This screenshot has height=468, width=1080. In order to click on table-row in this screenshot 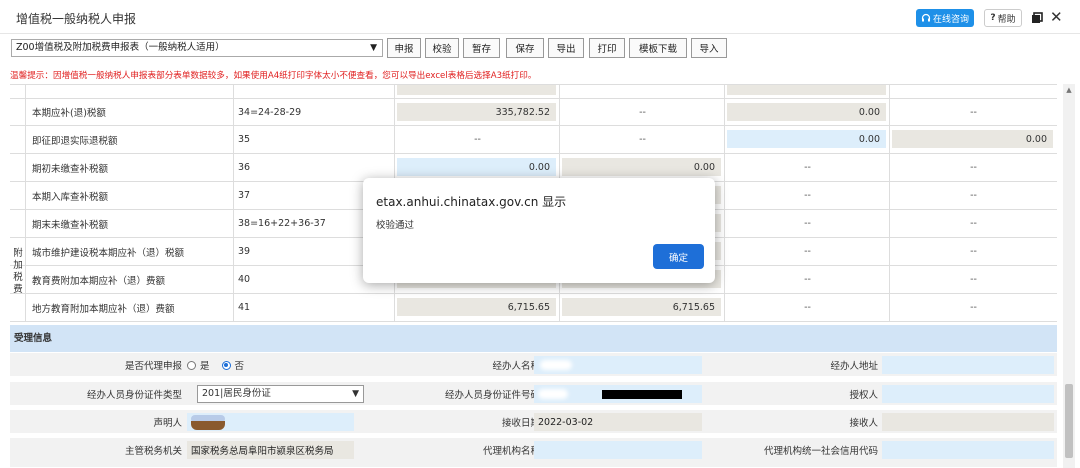, I will do `click(533, 92)`.